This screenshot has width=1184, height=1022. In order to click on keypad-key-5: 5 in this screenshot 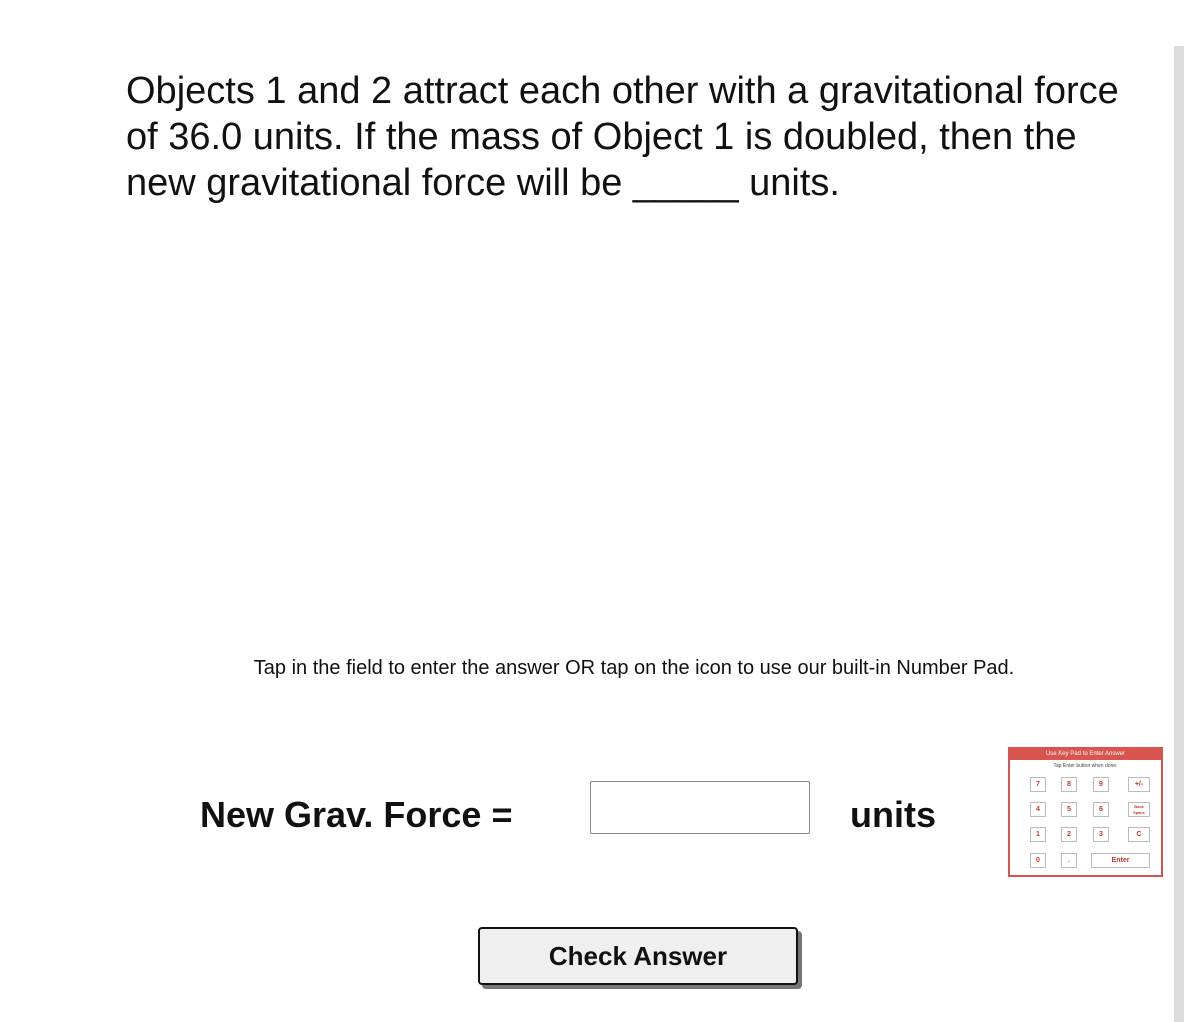, I will do `click(1069, 809)`.